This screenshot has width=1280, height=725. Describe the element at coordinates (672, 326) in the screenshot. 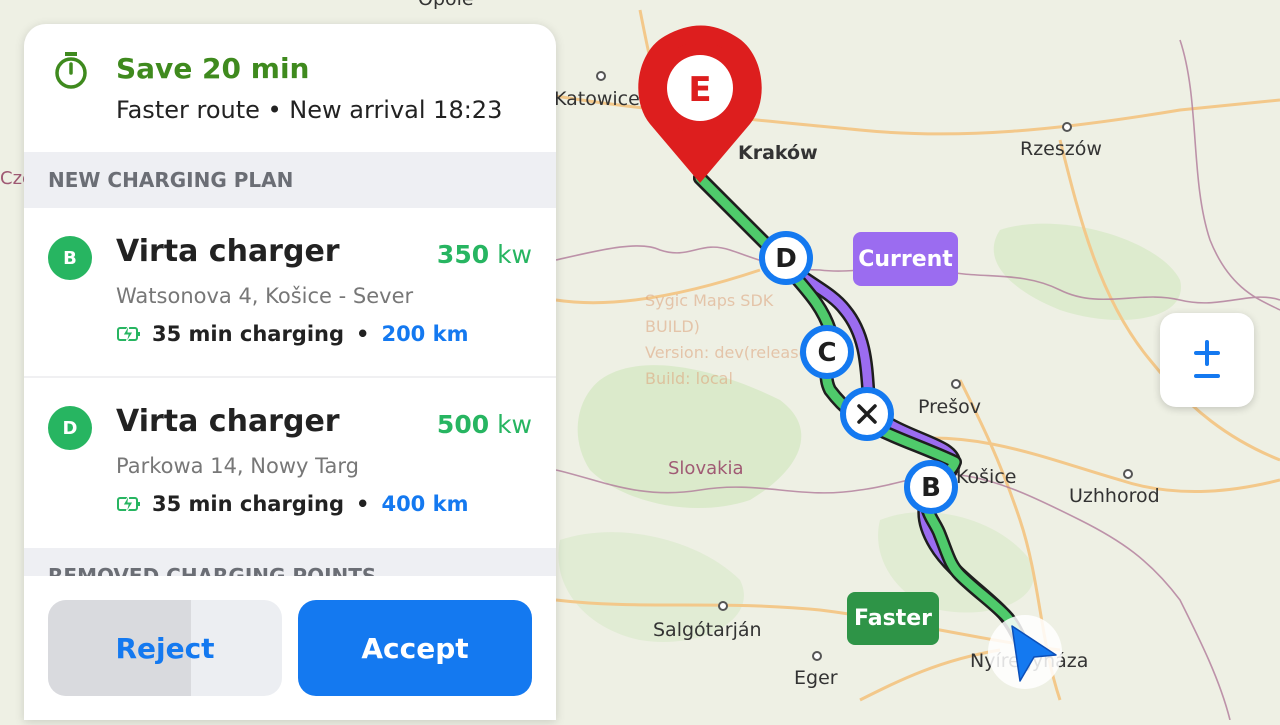

I see `watermark-line: BUILD)` at that location.